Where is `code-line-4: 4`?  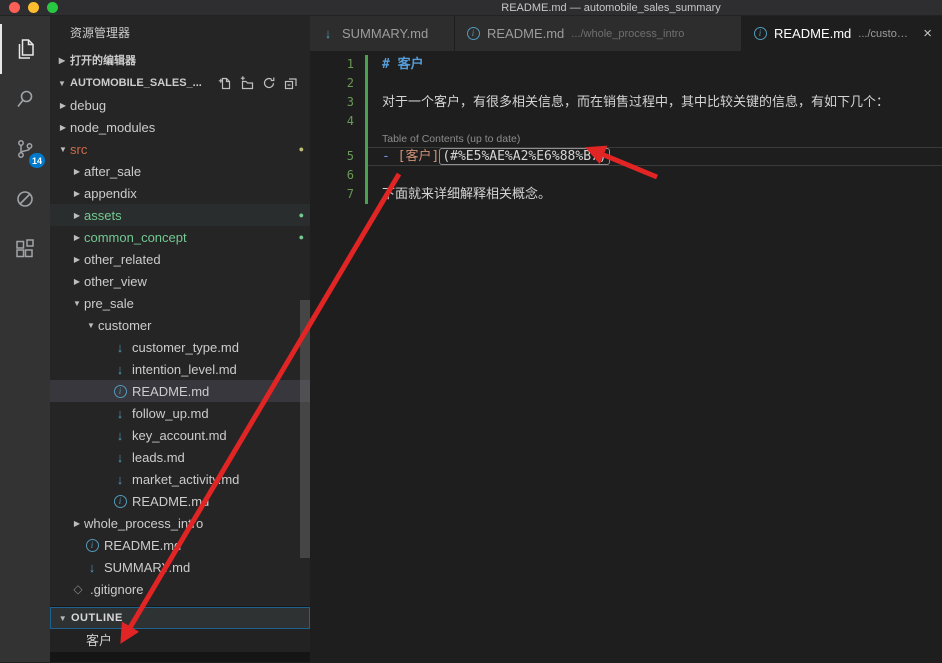 code-line-4: 4 is located at coordinates (626, 121).